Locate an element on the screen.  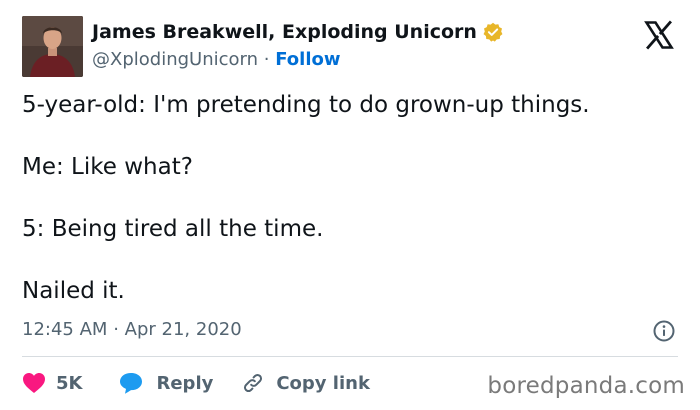
tweet-actions: 5K Reply Copy link is located at coordinates (196, 383).